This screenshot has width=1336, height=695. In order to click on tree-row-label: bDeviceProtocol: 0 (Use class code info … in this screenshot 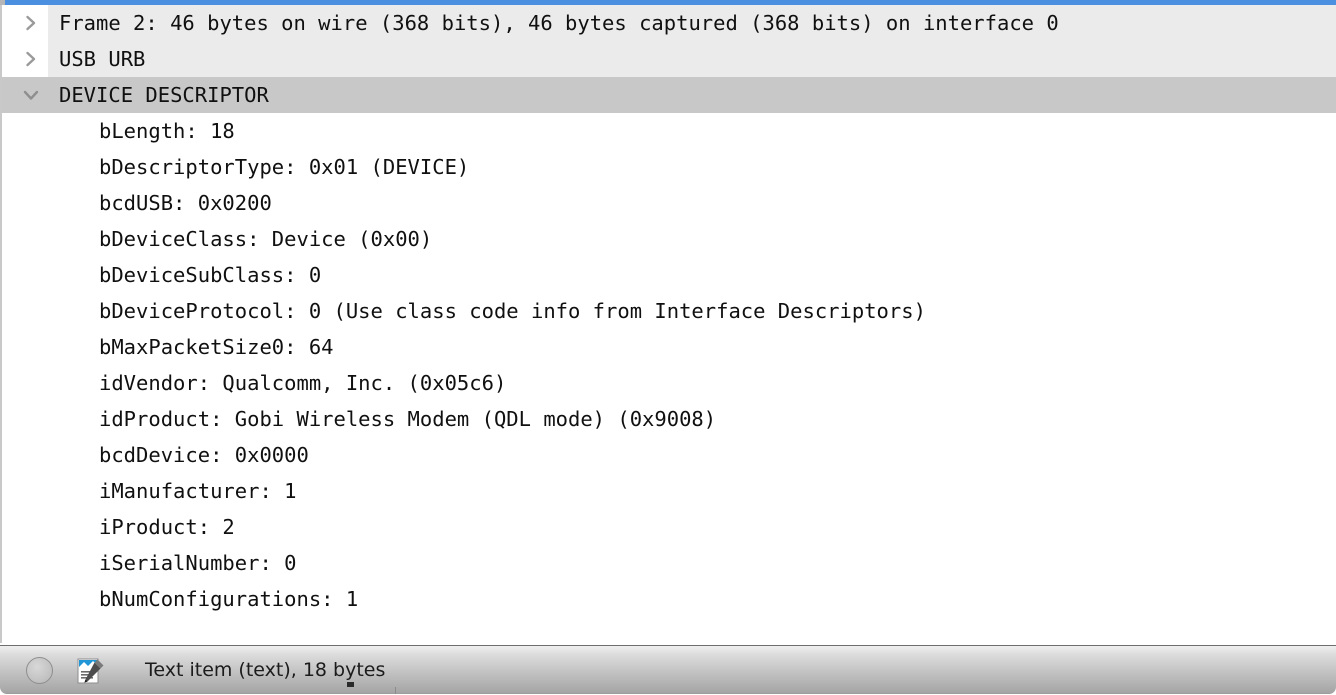, I will do `click(512, 311)`.